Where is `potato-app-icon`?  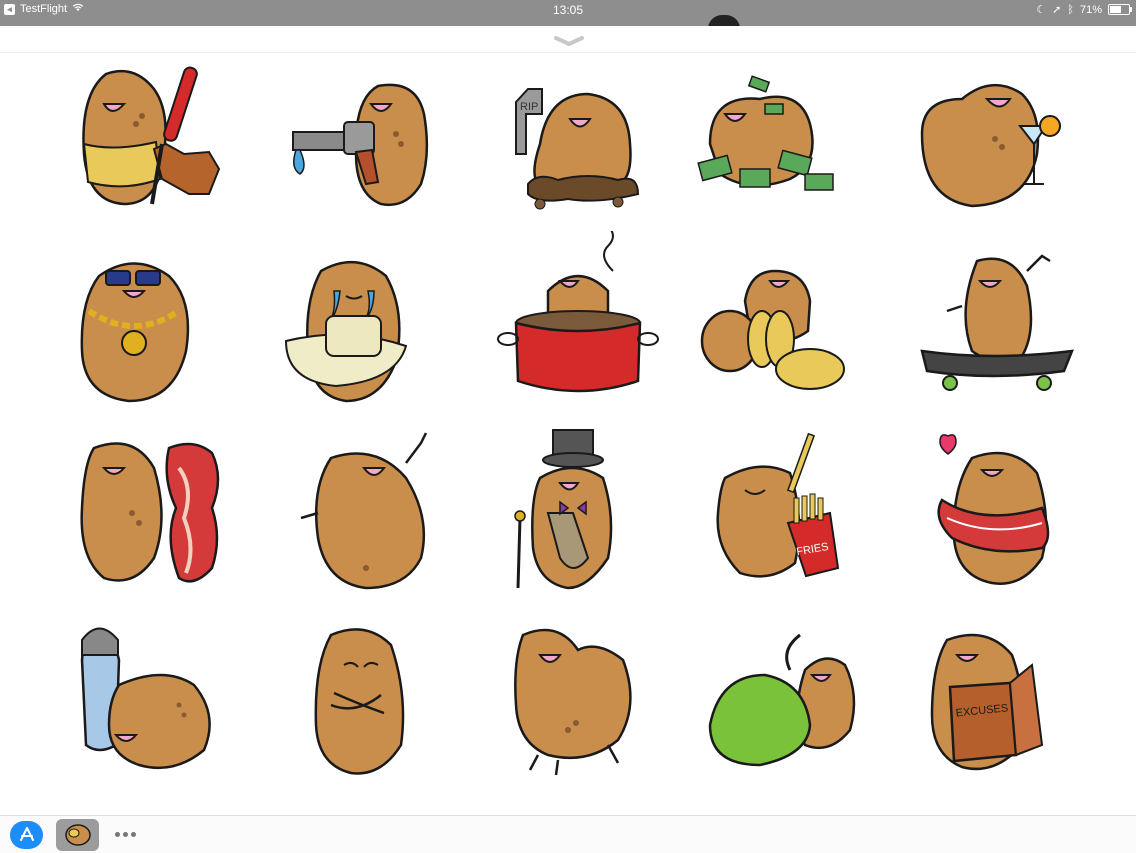 potato-app-icon is located at coordinates (77, 835).